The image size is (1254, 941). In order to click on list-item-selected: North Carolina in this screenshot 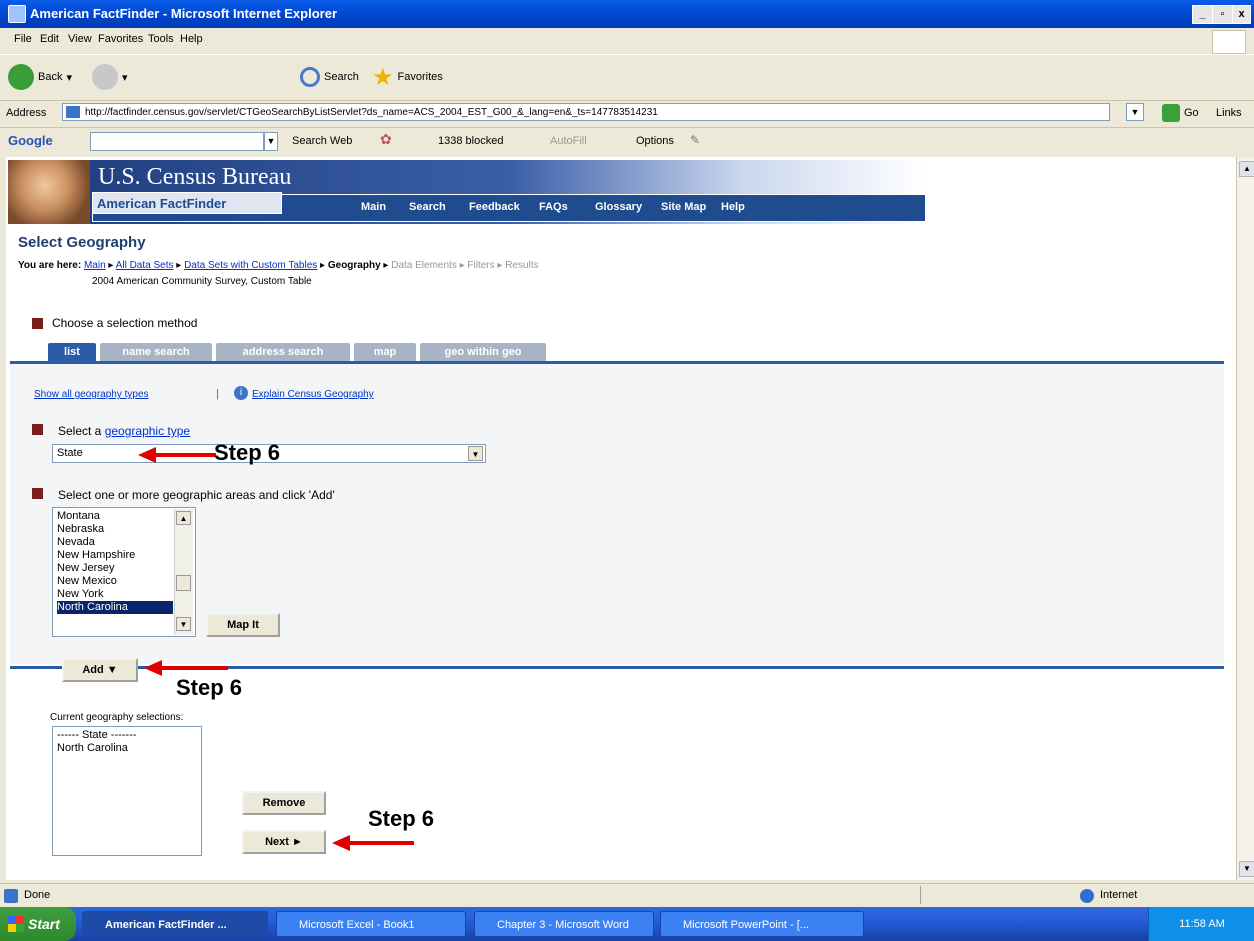, I will do `click(115, 607)`.